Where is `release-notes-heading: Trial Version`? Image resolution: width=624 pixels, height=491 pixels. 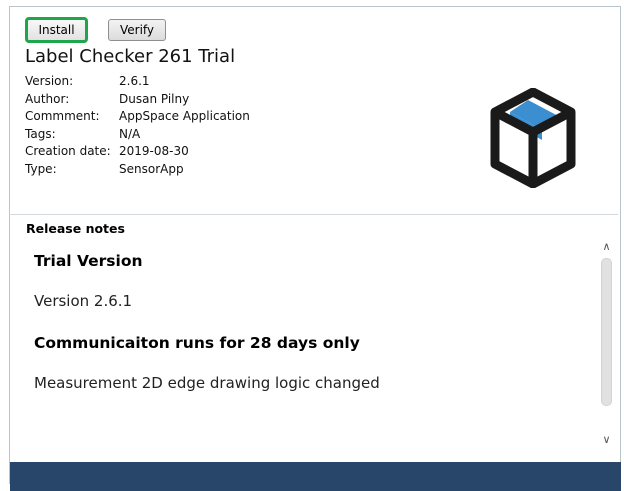
release-notes-heading: Trial Version is located at coordinates (88, 261).